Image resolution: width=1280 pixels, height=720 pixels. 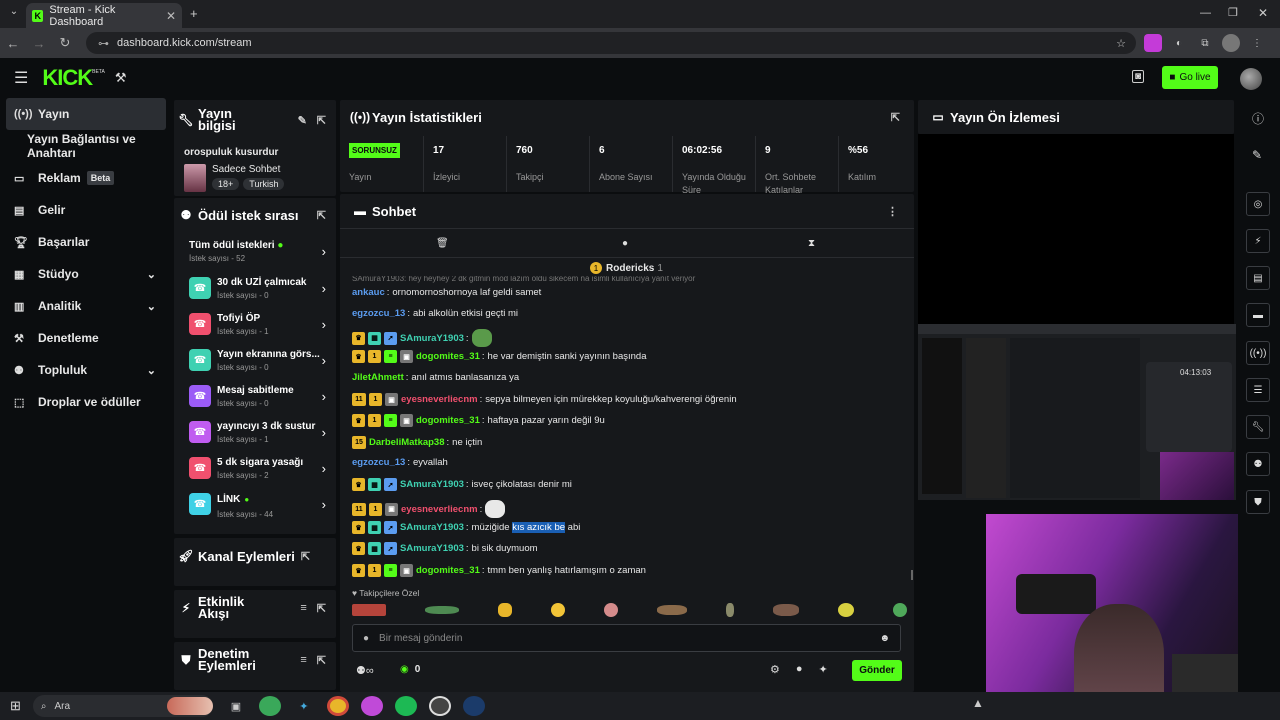 I want to click on sidebar-item-gelir: ▤ Gelir, so click(x=86, y=210).